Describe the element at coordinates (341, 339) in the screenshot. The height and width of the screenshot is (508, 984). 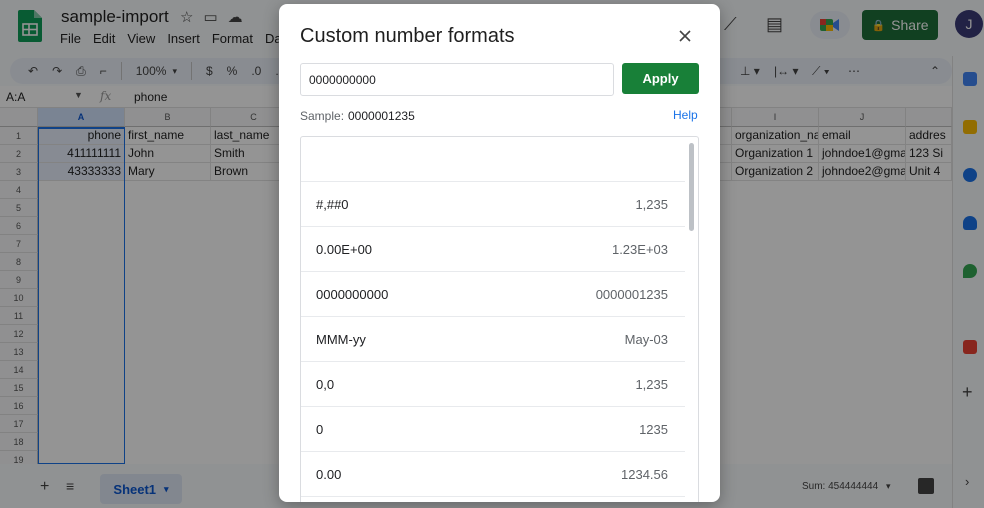
I see `format-pattern: MMM-yy` at that location.